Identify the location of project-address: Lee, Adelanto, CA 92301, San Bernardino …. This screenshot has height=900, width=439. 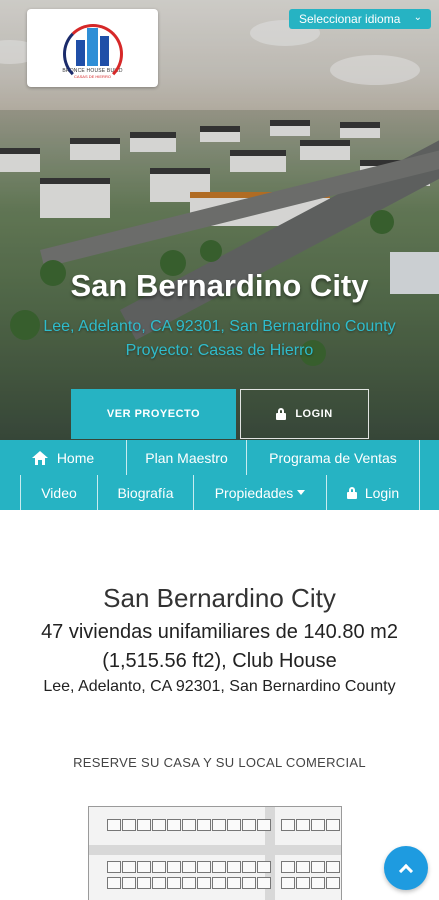
(219, 686).